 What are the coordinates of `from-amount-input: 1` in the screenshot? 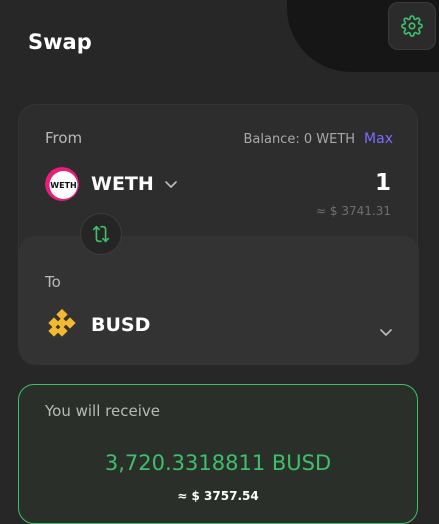 It's located at (383, 183).